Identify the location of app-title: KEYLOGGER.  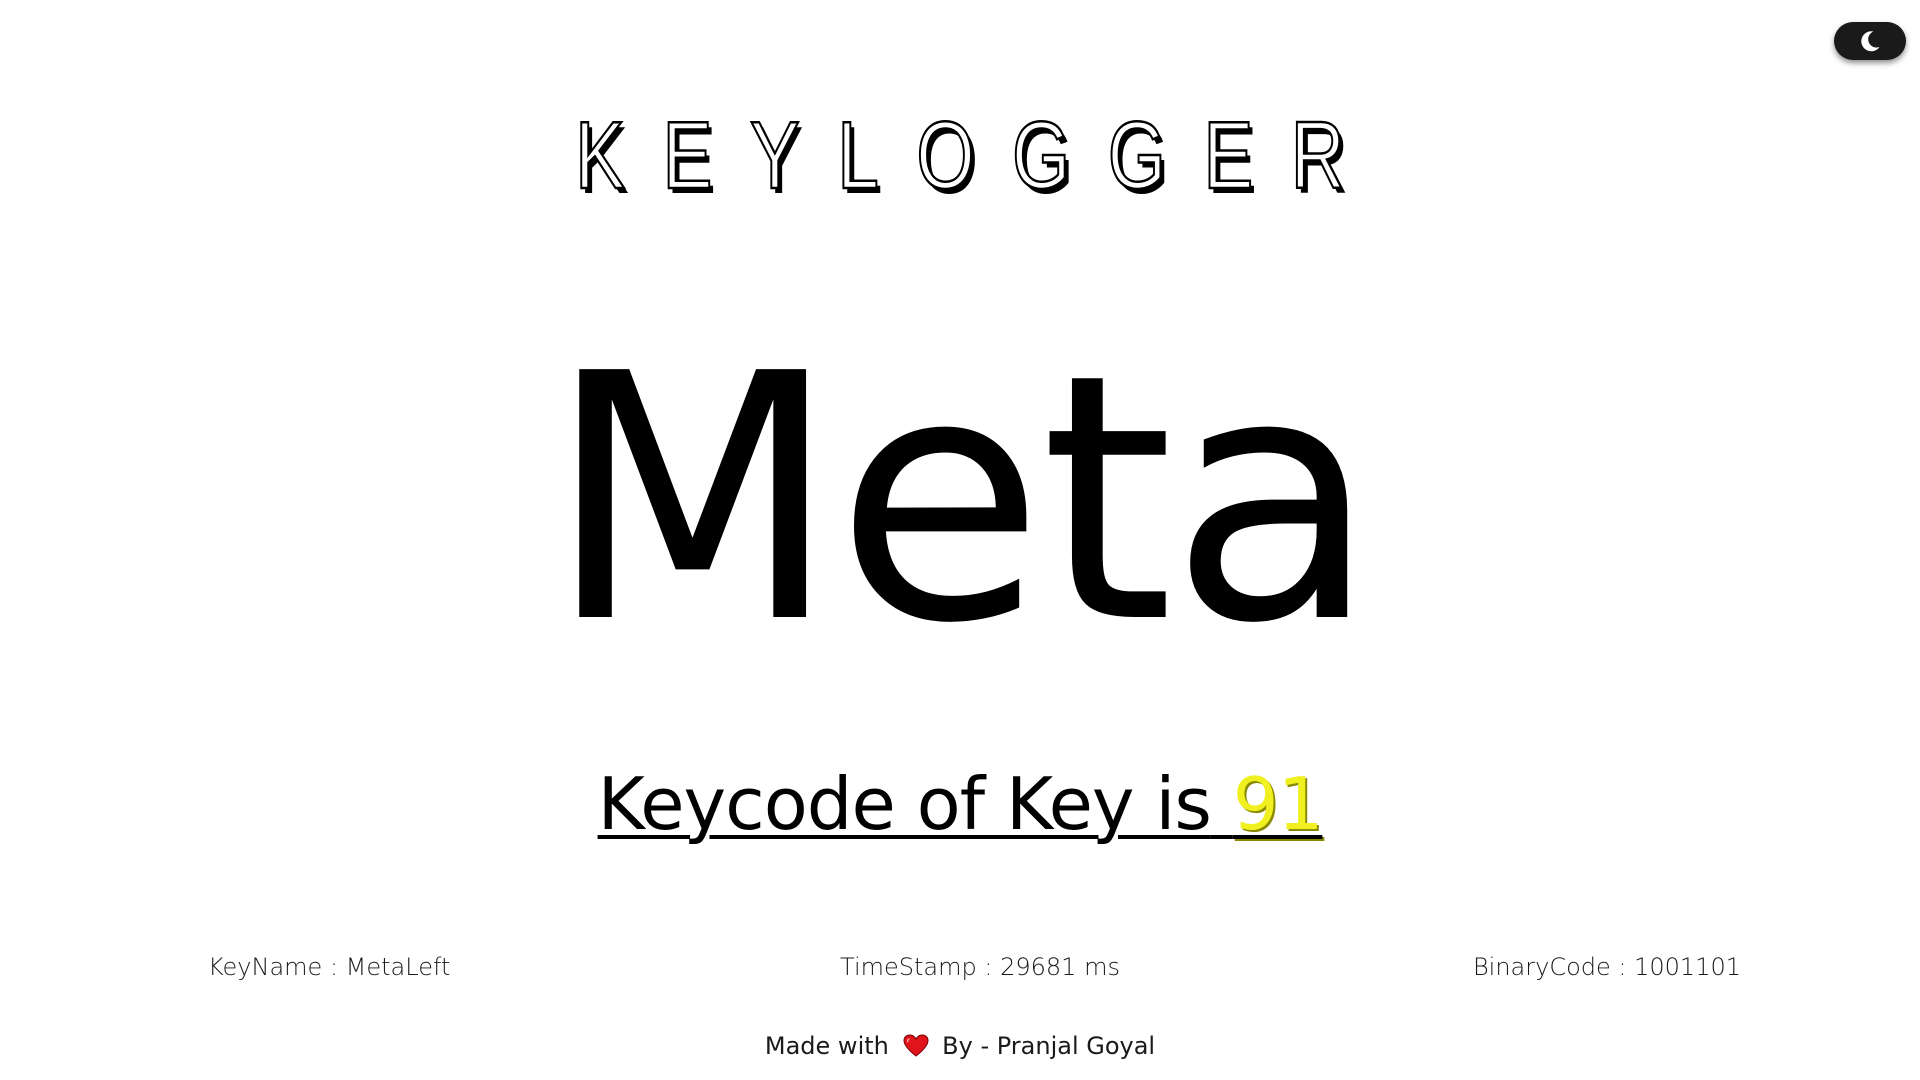
(978, 155).